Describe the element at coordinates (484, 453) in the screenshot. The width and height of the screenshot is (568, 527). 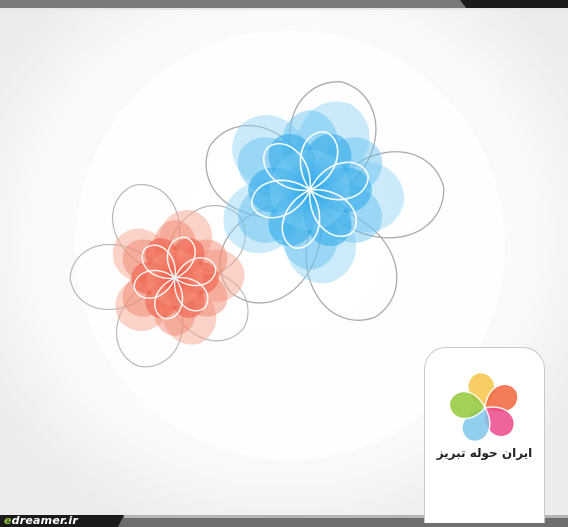
I see `brand-name: ایران حوله تبریز` at that location.